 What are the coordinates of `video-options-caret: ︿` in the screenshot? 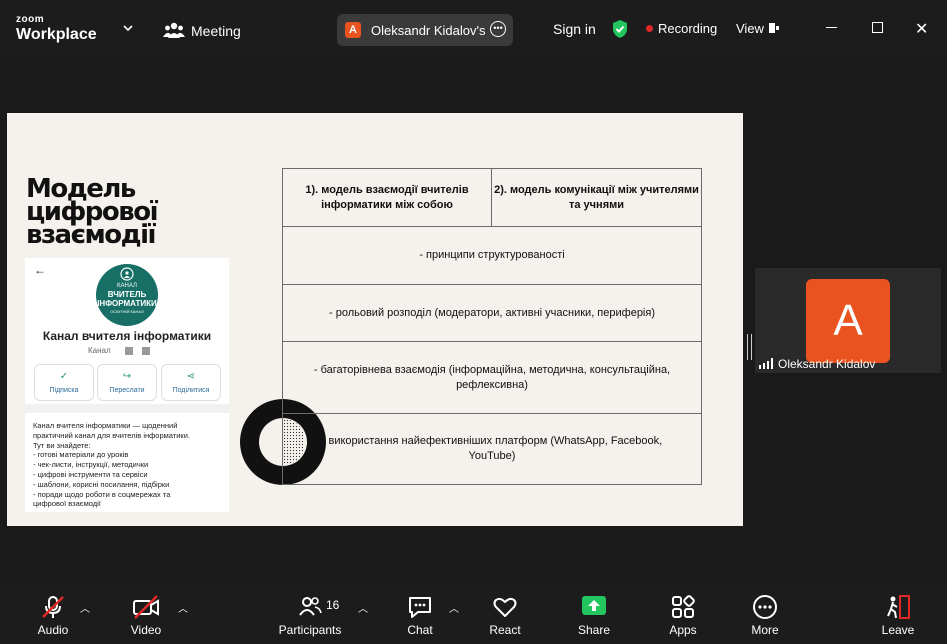 It's located at (183, 607).